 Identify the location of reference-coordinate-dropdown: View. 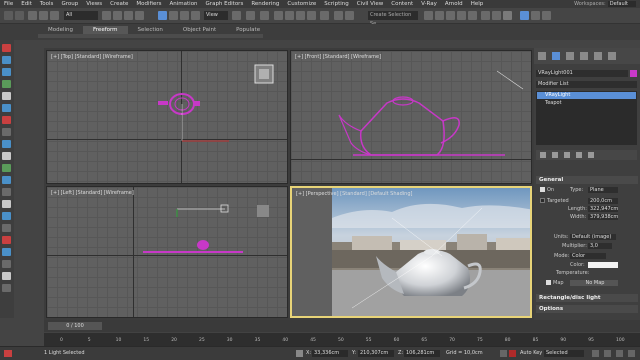
(216, 15).